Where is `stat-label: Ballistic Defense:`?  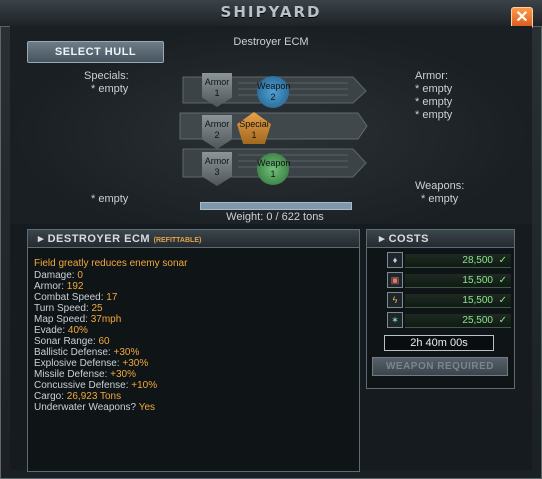
stat-label: Ballistic Defense: is located at coordinates (72, 352).